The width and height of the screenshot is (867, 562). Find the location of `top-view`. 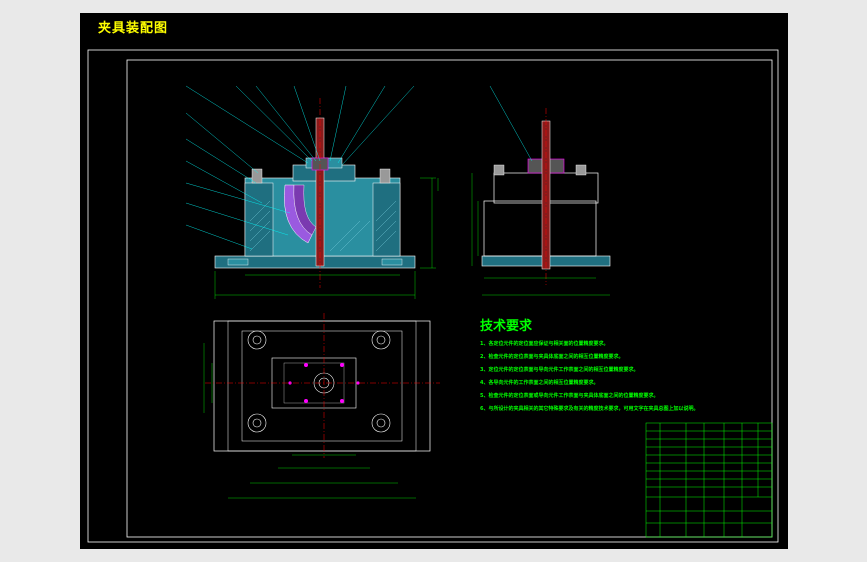

top-view is located at coordinates (321, 406).